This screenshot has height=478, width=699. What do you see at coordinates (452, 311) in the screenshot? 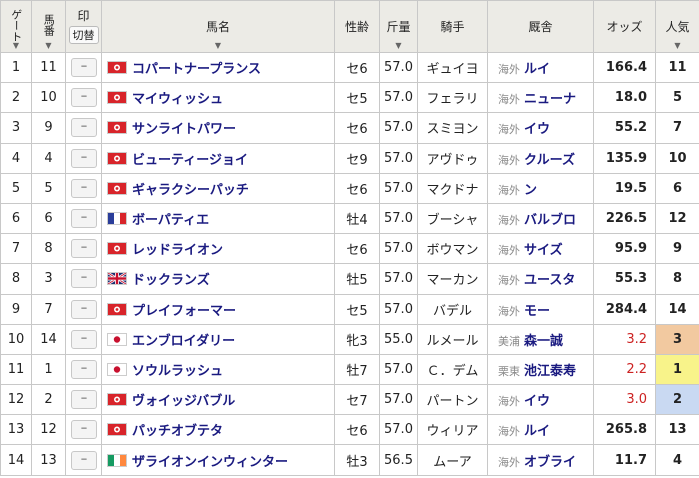
I see `jockey-link: バデル` at bounding box center [452, 311].